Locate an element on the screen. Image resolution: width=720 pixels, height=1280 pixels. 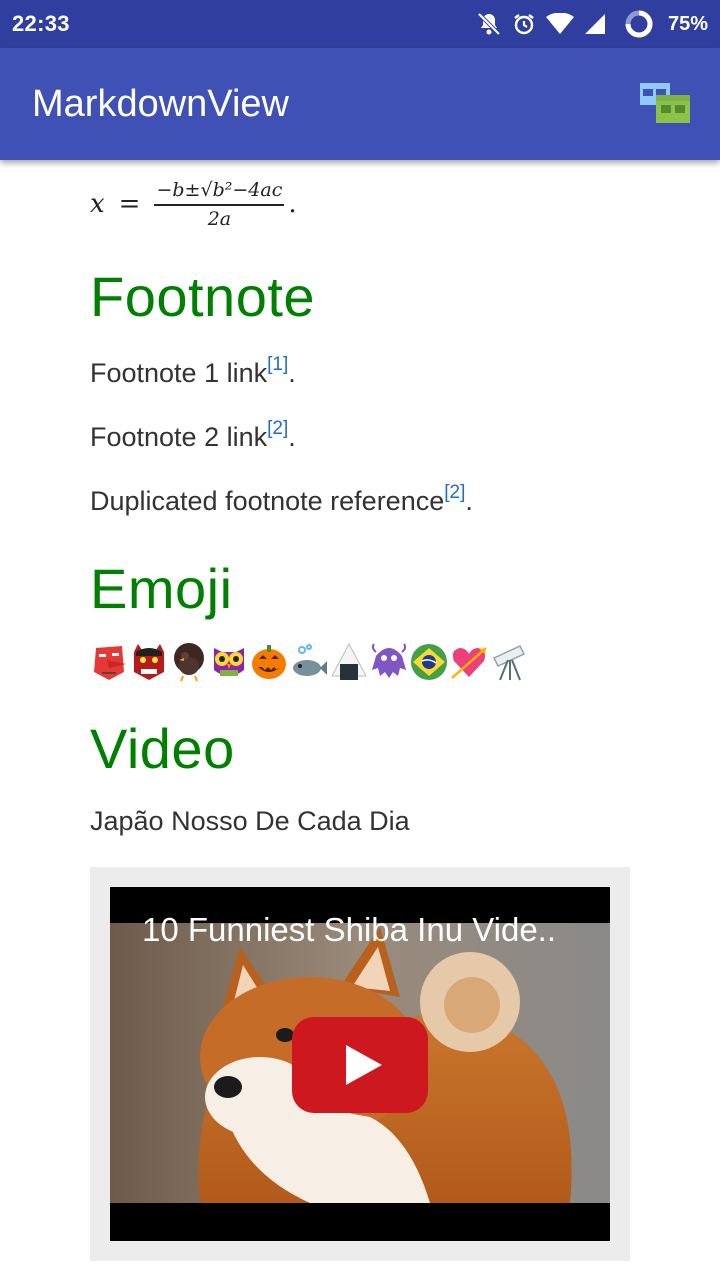
jack-o-lantern-icon is located at coordinates (269, 662).